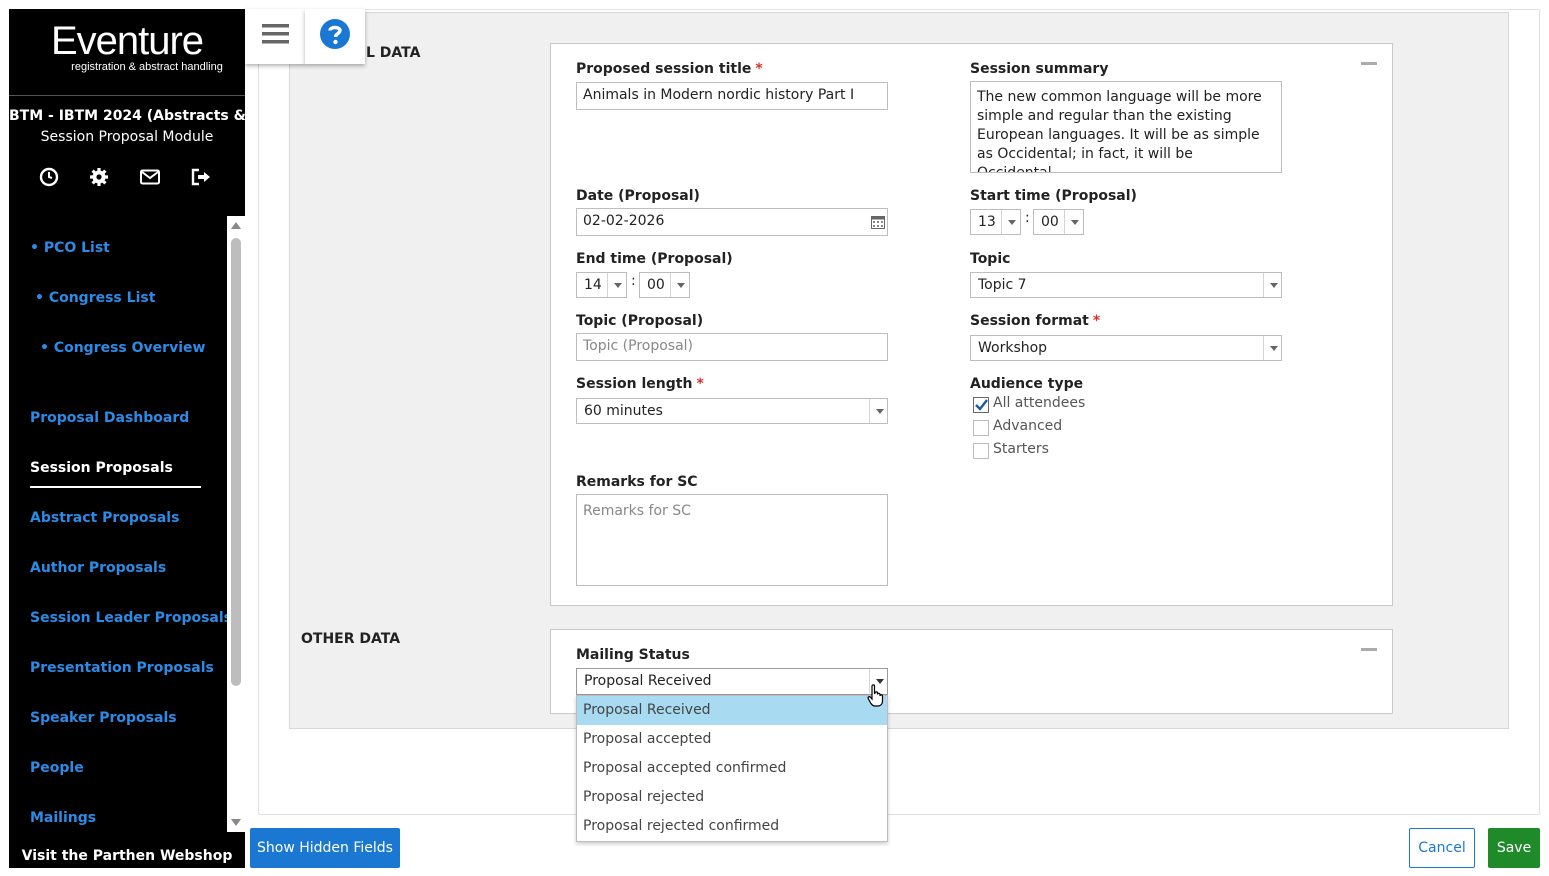 The height and width of the screenshot is (876, 1549). What do you see at coordinates (624, 221) in the screenshot?
I see `date-value: 02-02-2026` at bounding box center [624, 221].